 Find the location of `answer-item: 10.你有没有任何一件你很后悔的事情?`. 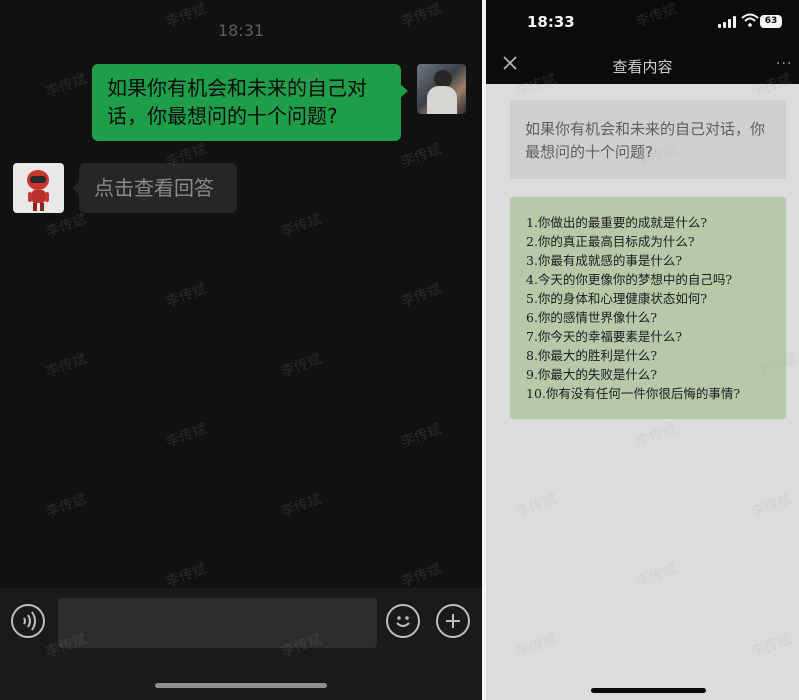

answer-item: 10.你有没有任何一件你很后悔的事情? is located at coordinates (633, 393).